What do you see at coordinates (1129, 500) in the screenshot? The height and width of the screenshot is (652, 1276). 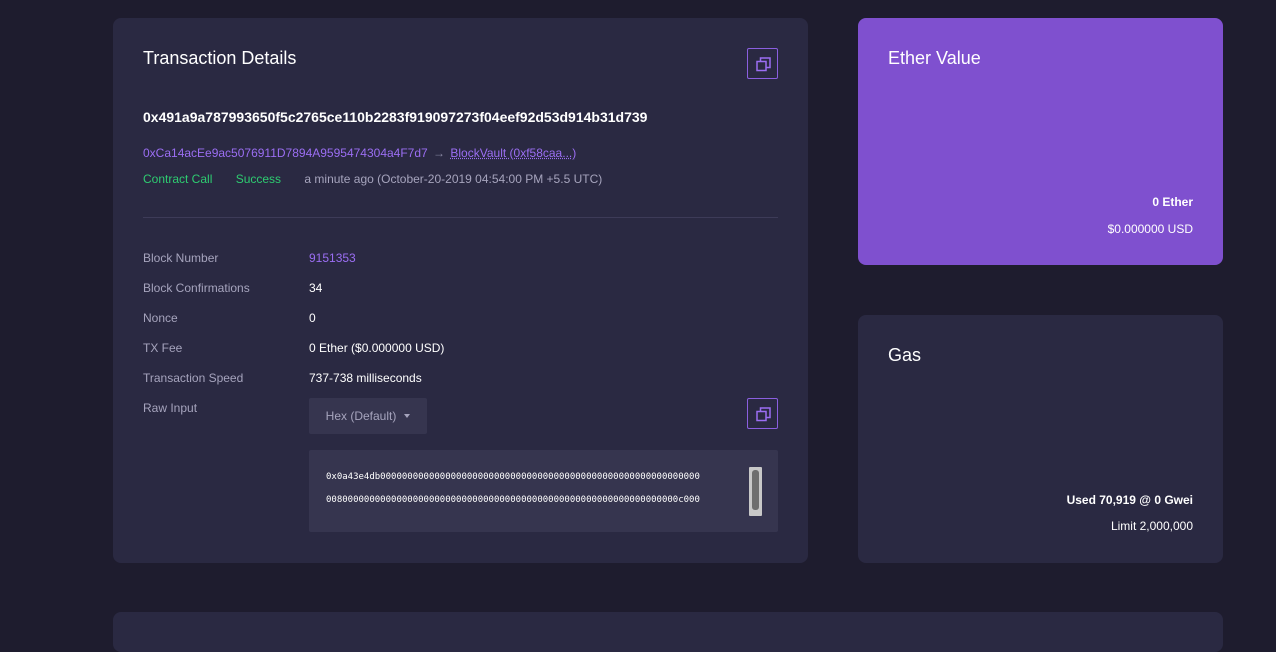 I see `gas-used: Used 70,919 @ 0 Gwei` at bounding box center [1129, 500].